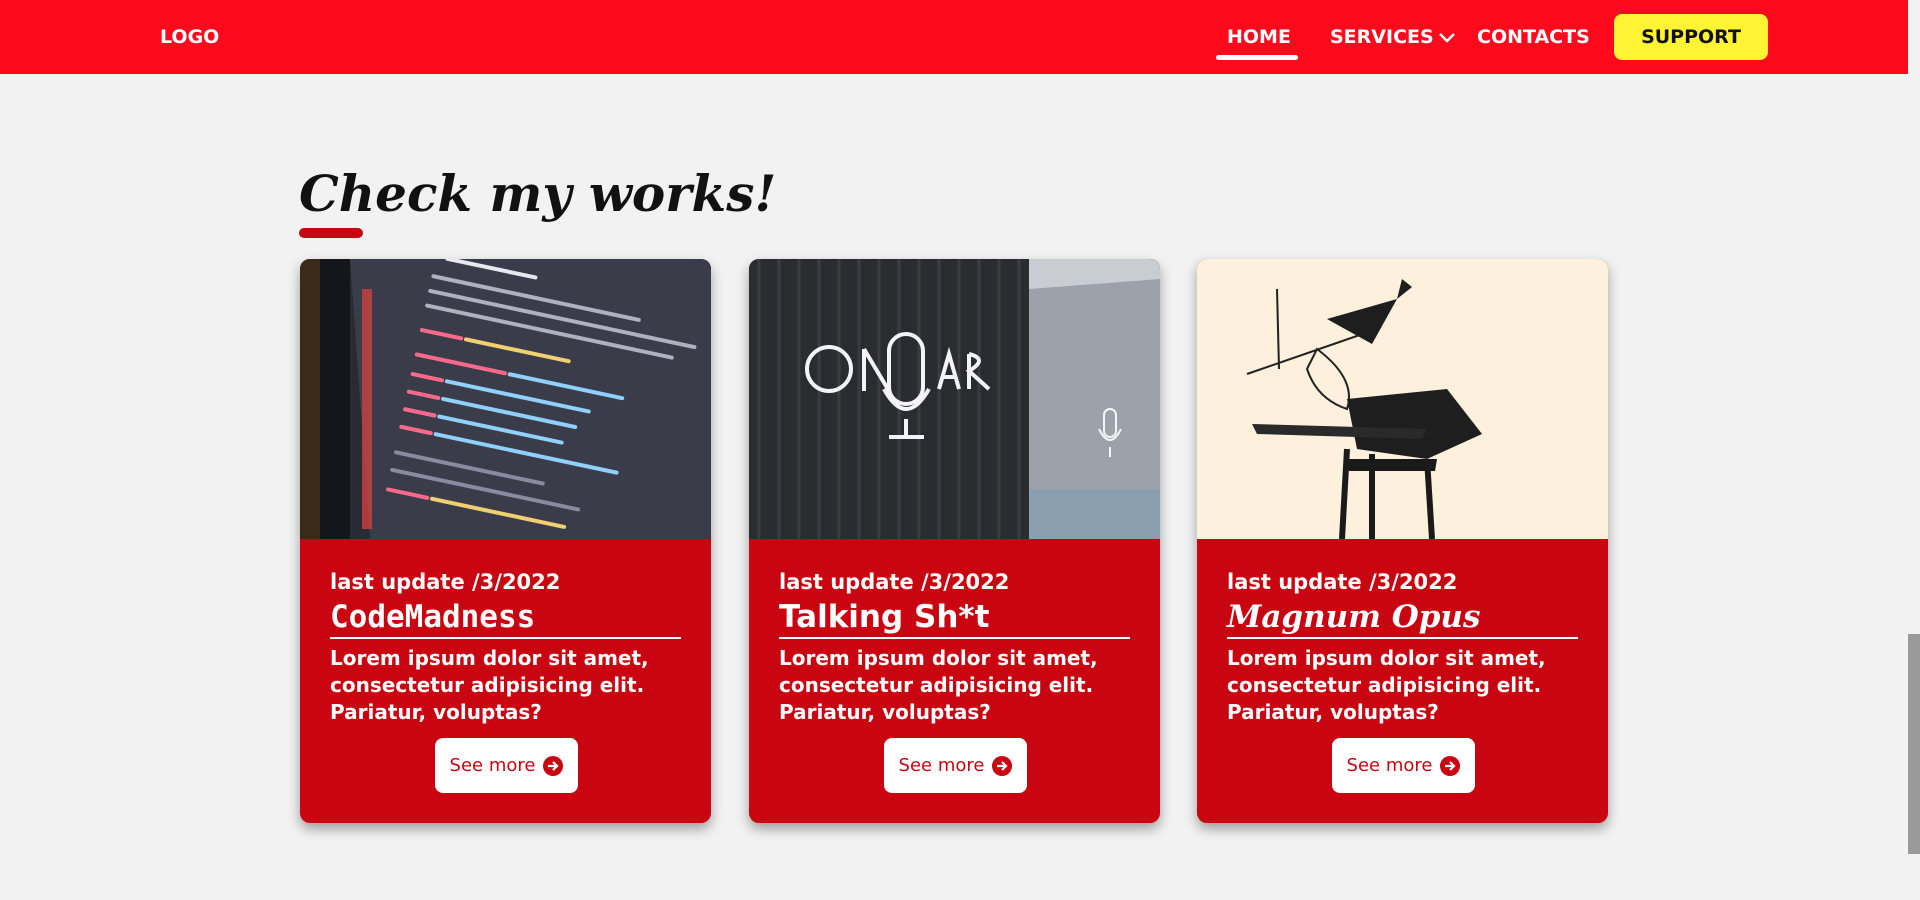 Image resolution: width=1920 pixels, height=900 pixels. Describe the element at coordinates (189, 37) in the screenshot. I see `logo: LOGO` at that location.